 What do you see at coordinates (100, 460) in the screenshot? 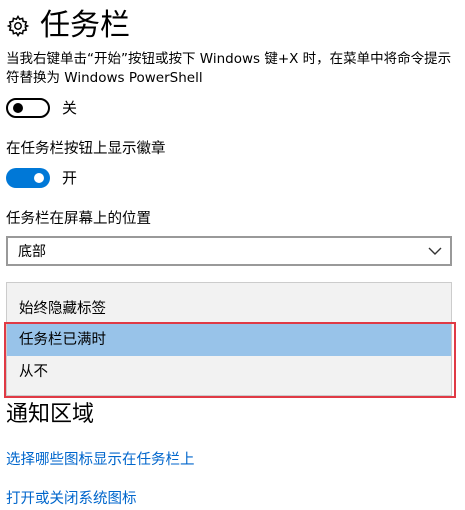
I see `select-taskbar-icons-link: 选择哪些图标显示在任务栏上` at bounding box center [100, 460].